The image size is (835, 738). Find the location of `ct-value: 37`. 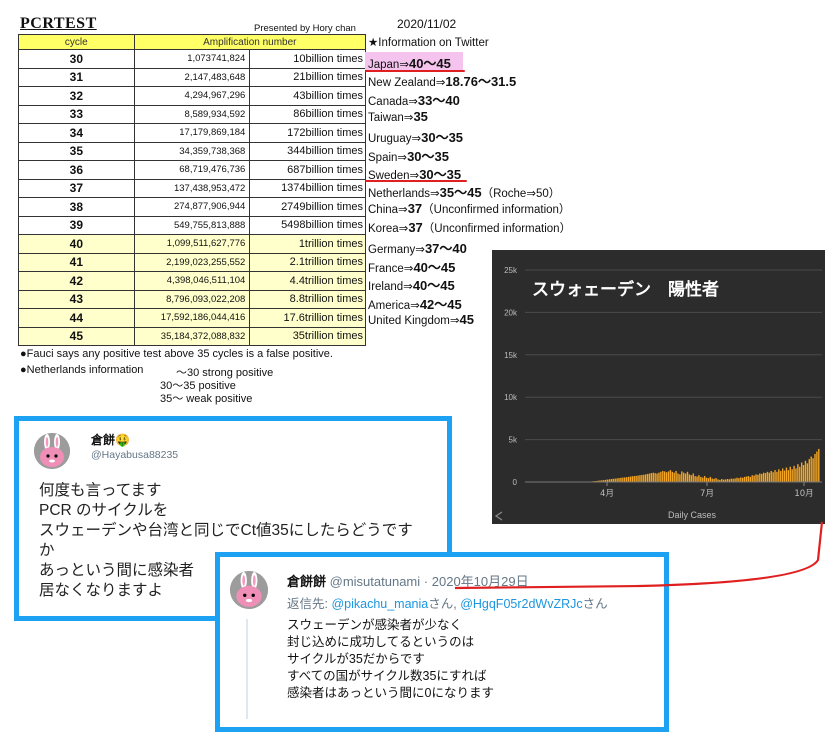

ct-value: 37 is located at coordinates (415, 208).